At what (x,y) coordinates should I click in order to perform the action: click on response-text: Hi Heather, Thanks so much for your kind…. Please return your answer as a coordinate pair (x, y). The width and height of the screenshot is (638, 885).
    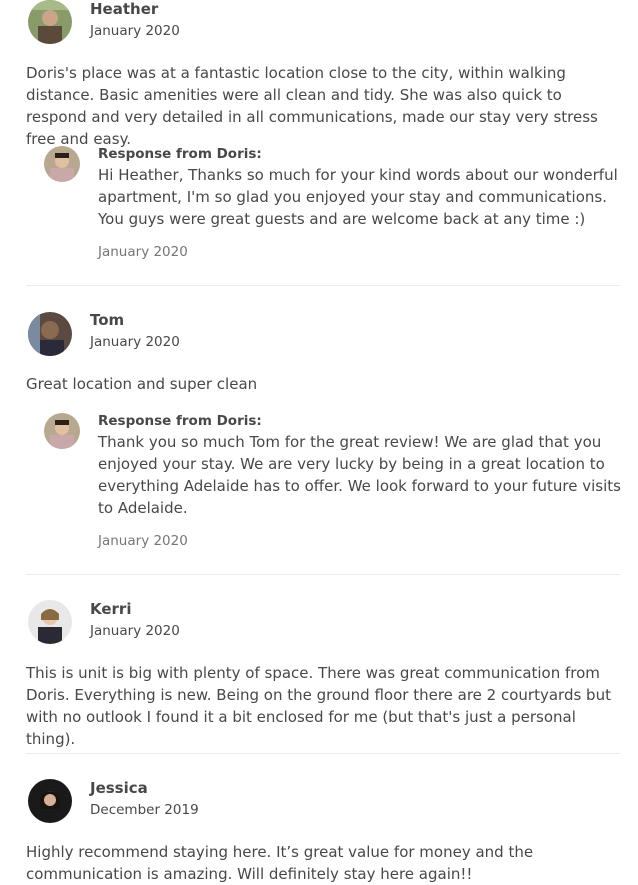
    Looking at the image, I should click on (358, 197).